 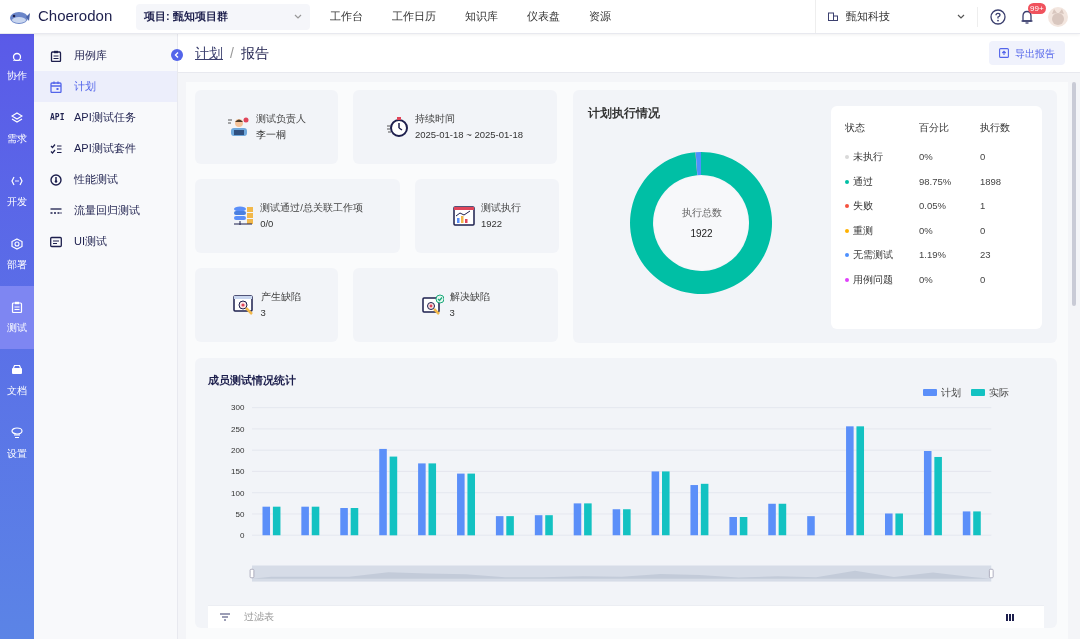 I want to click on database-drawing, so click(x=243, y=216).